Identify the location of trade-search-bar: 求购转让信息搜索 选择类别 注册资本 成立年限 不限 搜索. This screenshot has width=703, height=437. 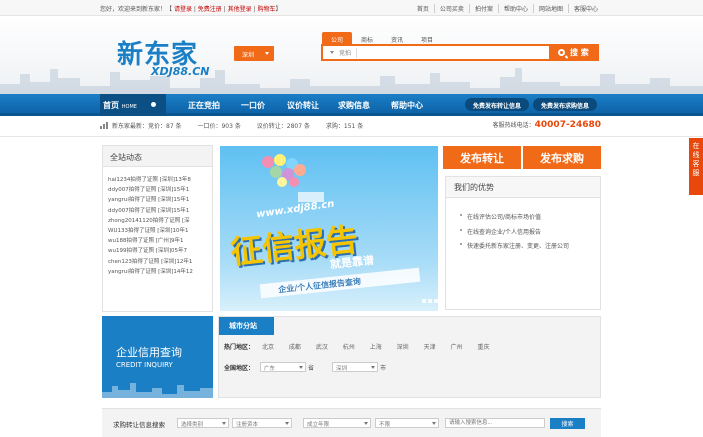
(351, 422).